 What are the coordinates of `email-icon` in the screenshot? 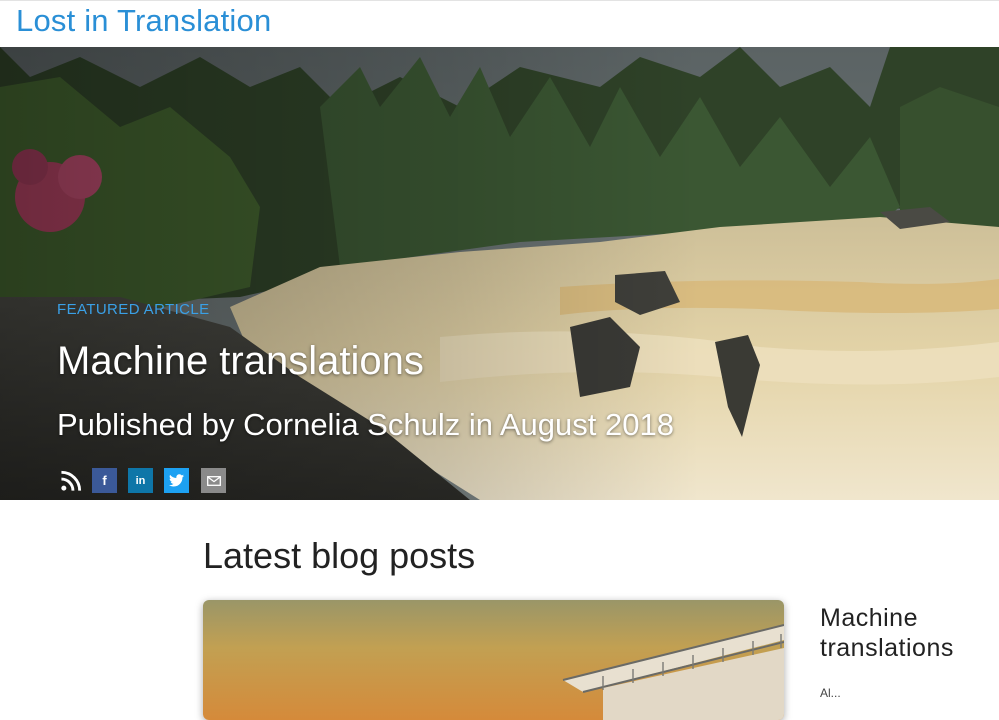 It's located at (213, 480).